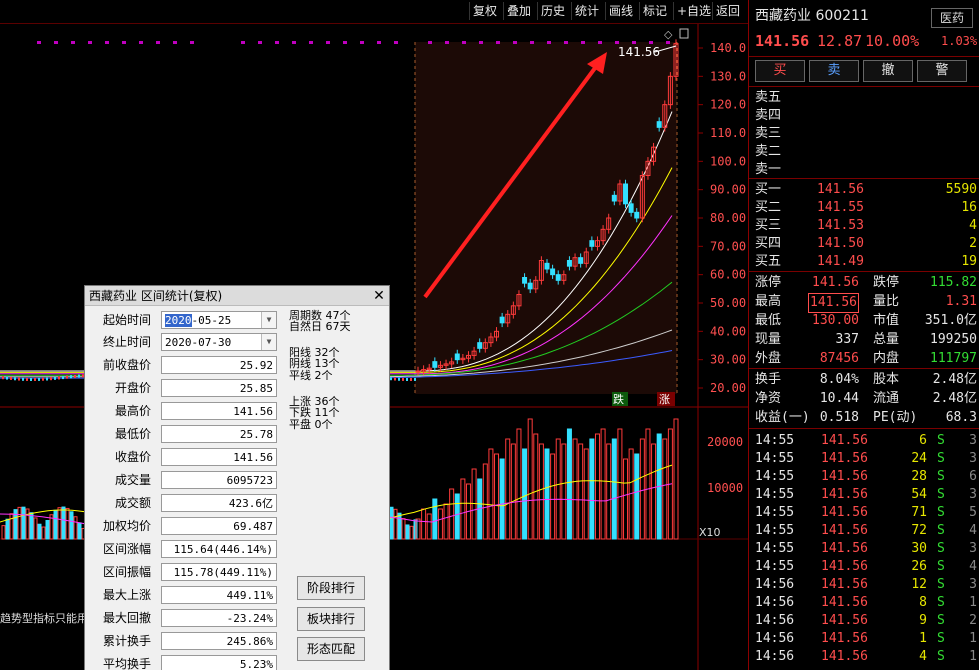 The image size is (979, 670). I want to click on toolbar-back-button: 返回, so click(727, 11).